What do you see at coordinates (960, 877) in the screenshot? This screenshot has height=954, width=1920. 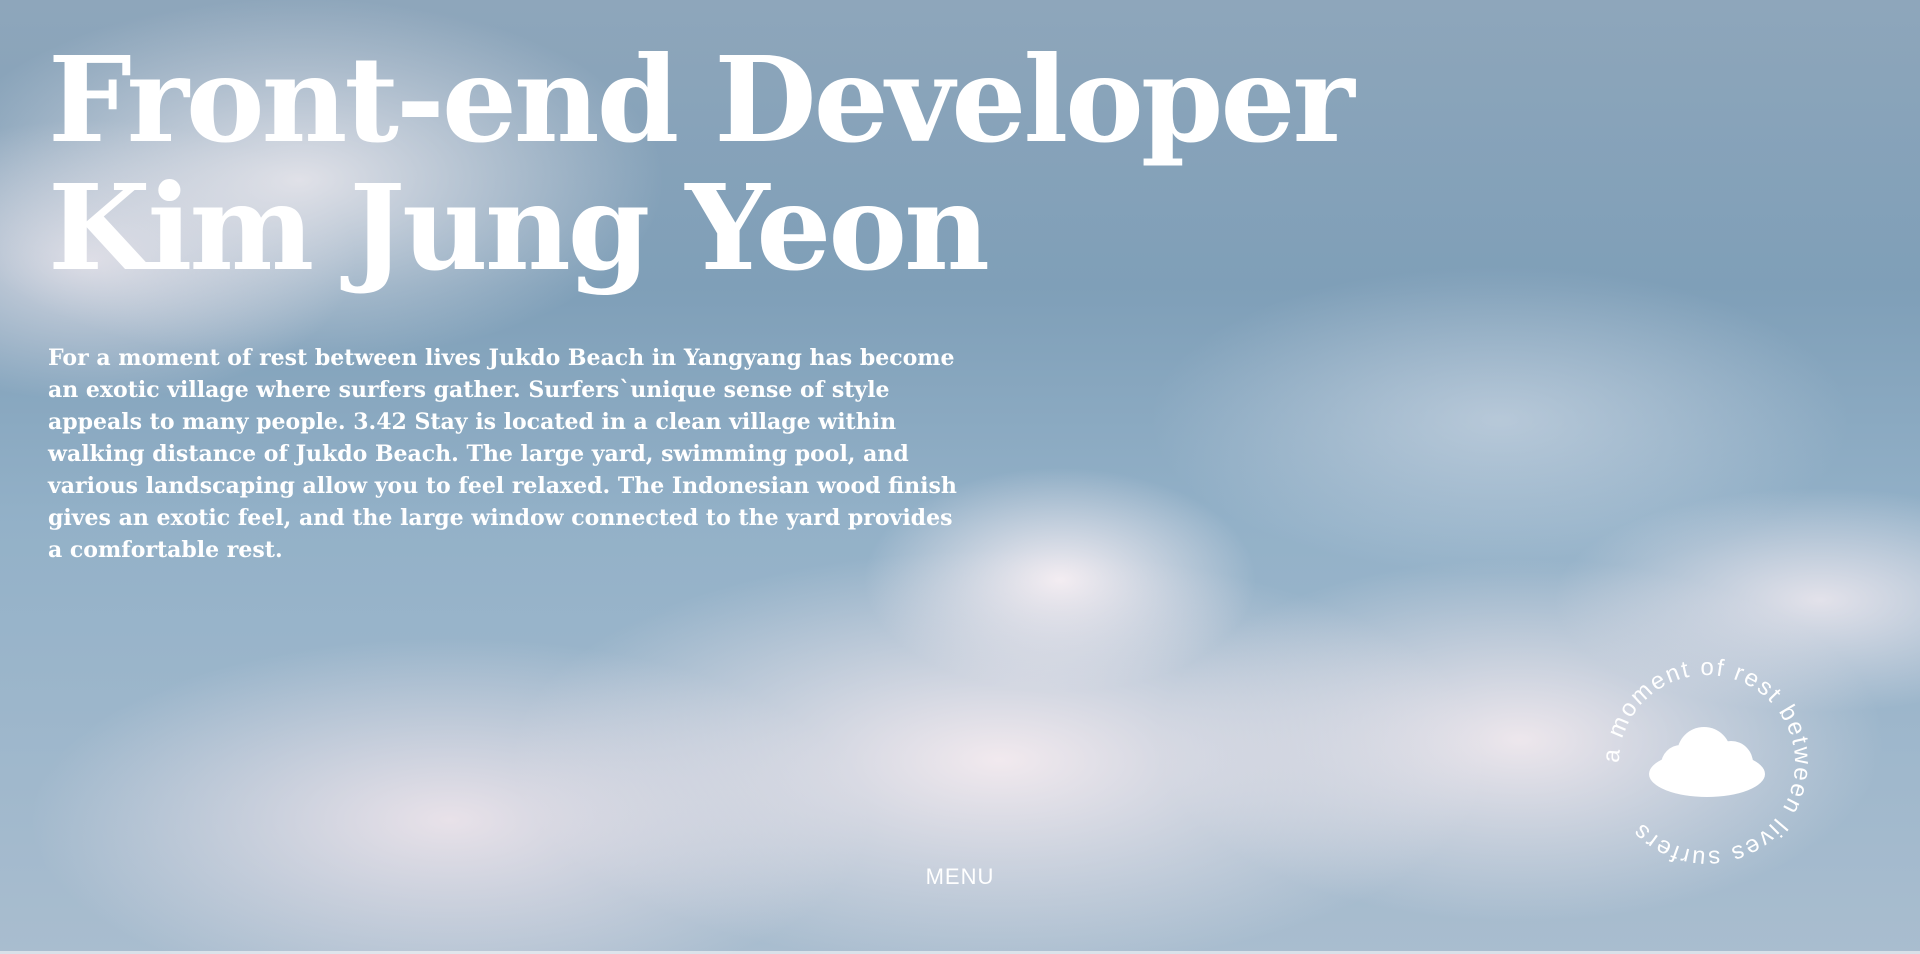 I see `menu-button: MENU` at bounding box center [960, 877].